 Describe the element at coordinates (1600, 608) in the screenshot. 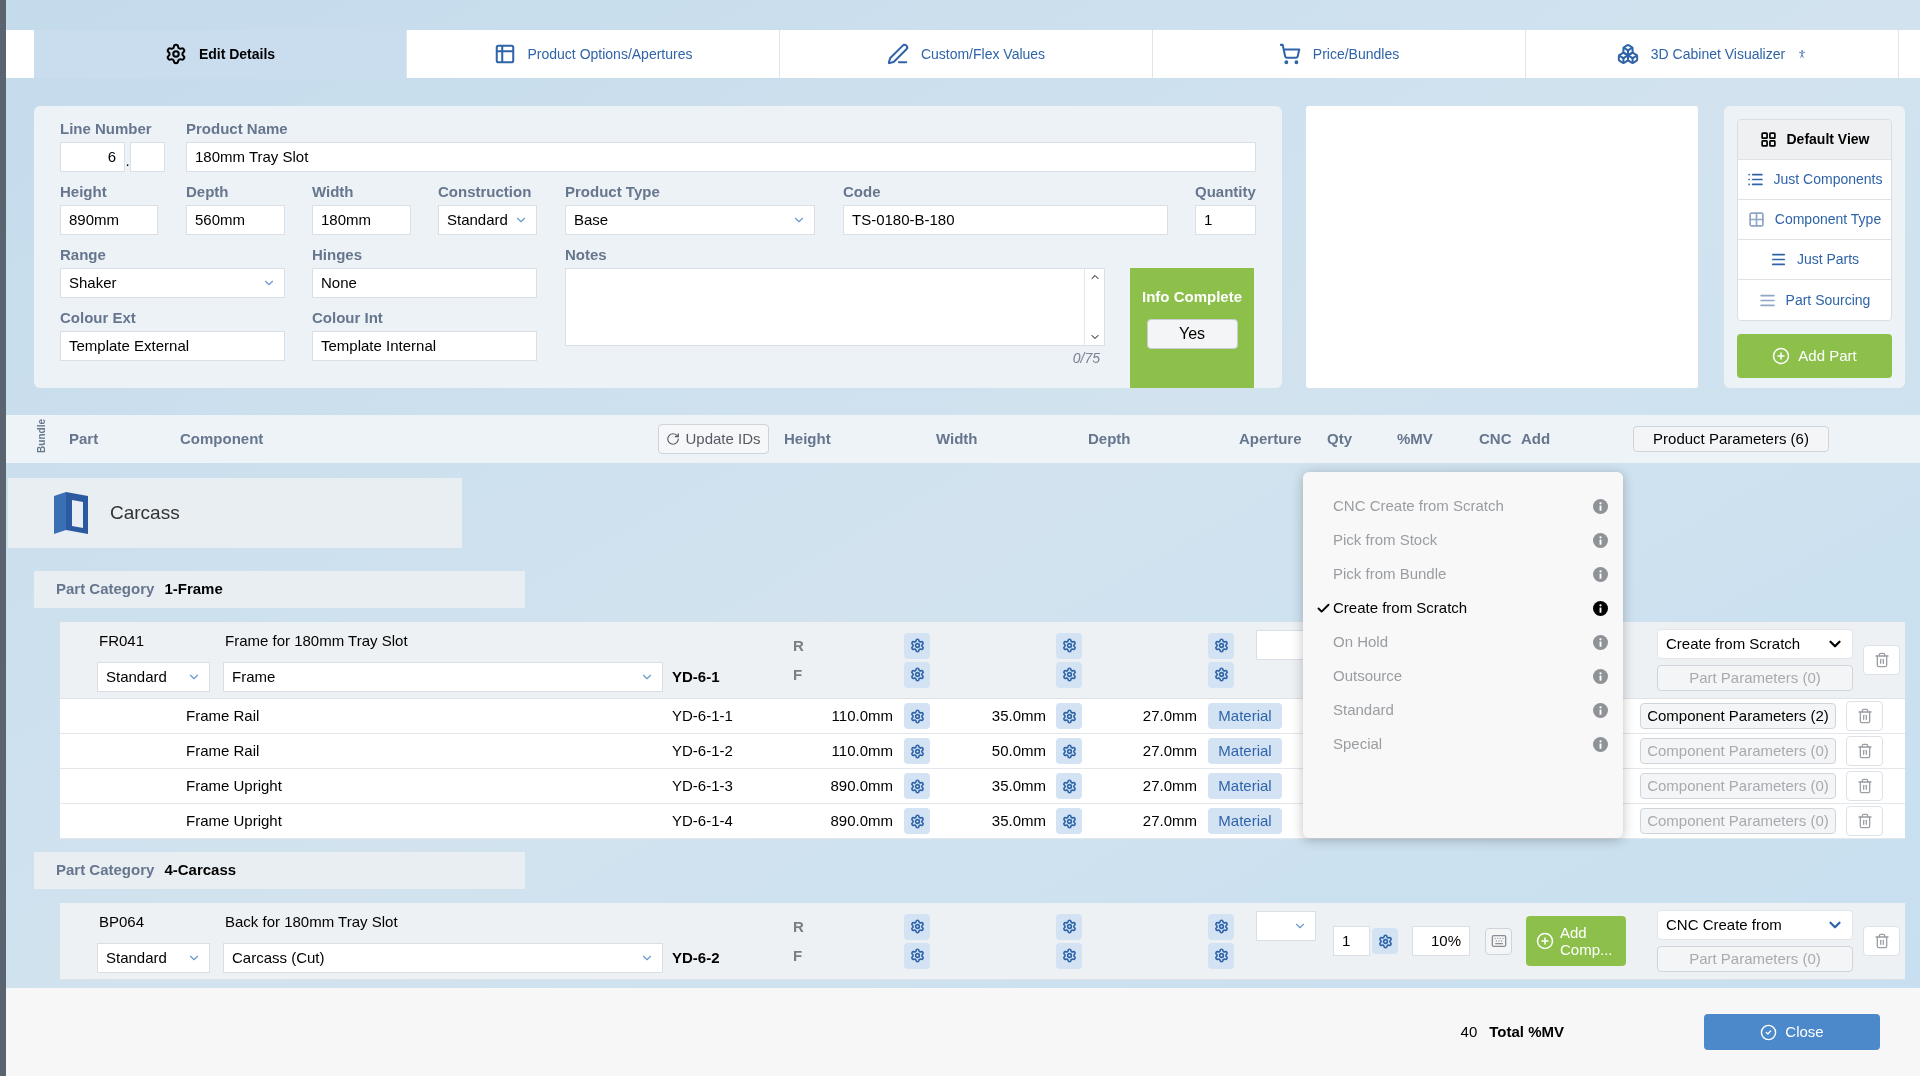

I see `info-icon` at that location.